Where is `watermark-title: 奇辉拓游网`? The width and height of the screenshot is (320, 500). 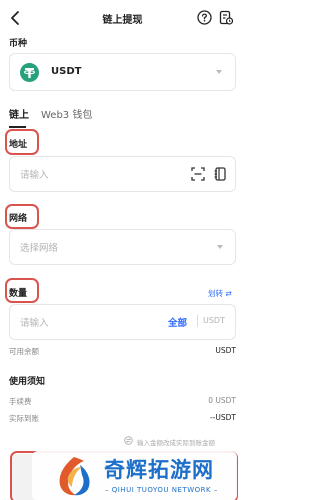 watermark-title: 奇辉拓游网 is located at coordinates (159, 470).